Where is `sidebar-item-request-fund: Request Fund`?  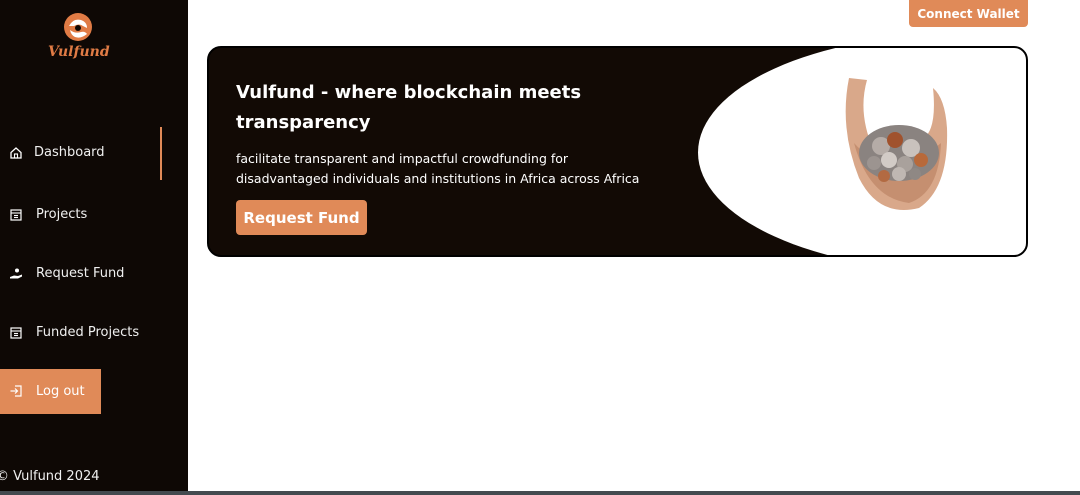 sidebar-item-request-fund: Request Fund is located at coordinates (94, 275).